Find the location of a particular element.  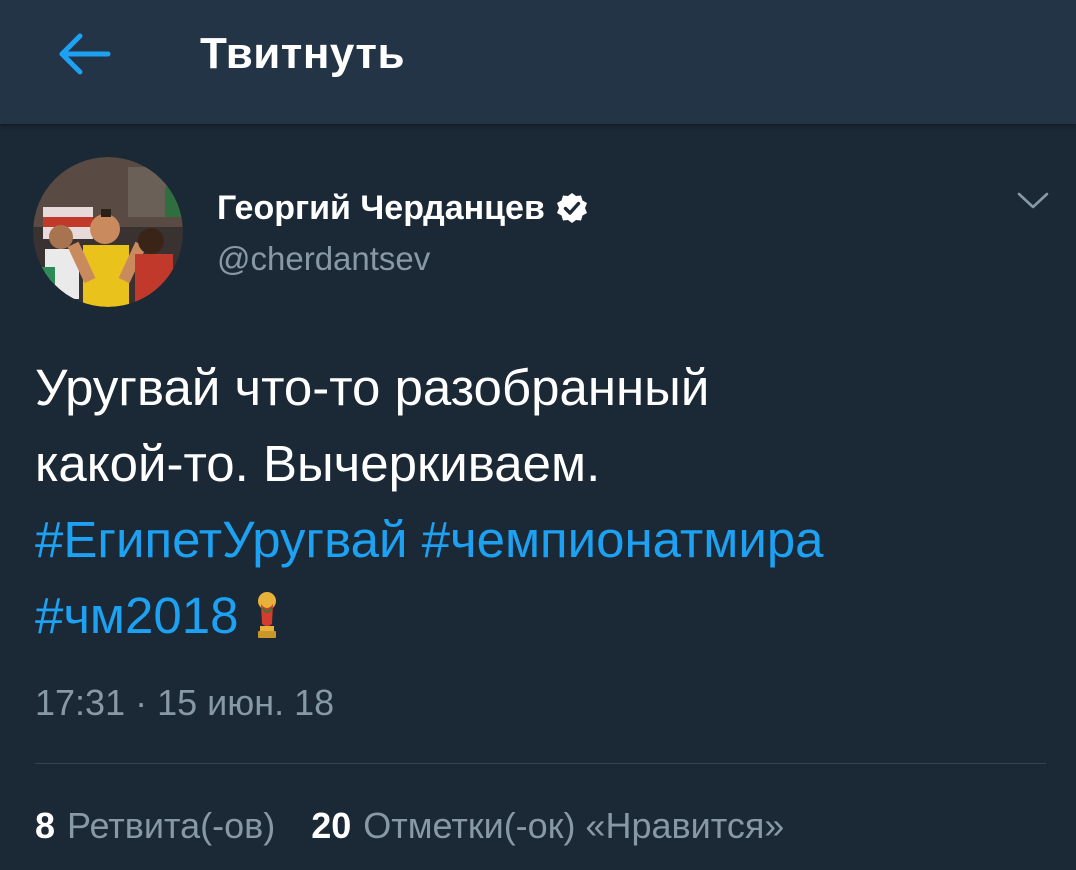

author-handle: @cherdantsev is located at coordinates (323, 259).